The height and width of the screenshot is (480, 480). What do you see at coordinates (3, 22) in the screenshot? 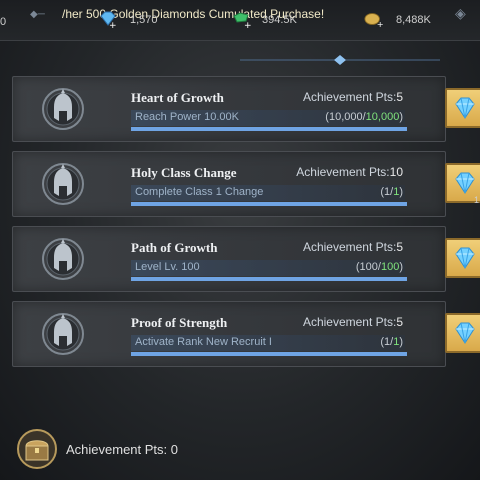
I see `left-value: 0` at bounding box center [3, 22].